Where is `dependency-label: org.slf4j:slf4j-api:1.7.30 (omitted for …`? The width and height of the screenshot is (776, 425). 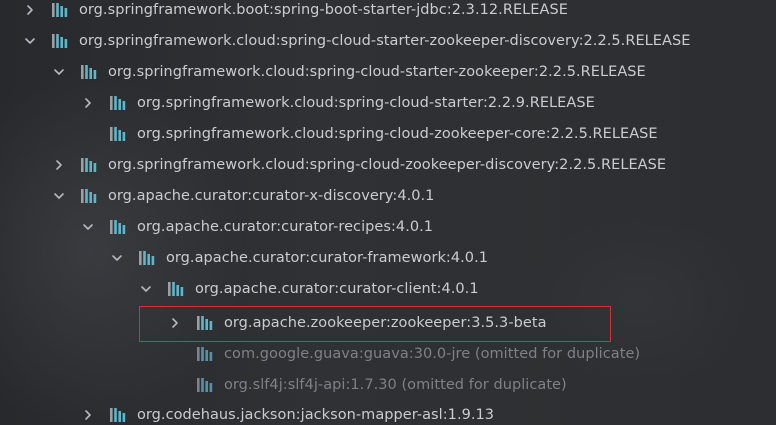
dependency-label: org.slf4j:slf4j-api:1.7.30 (omitted for … is located at coordinates (395, 384).